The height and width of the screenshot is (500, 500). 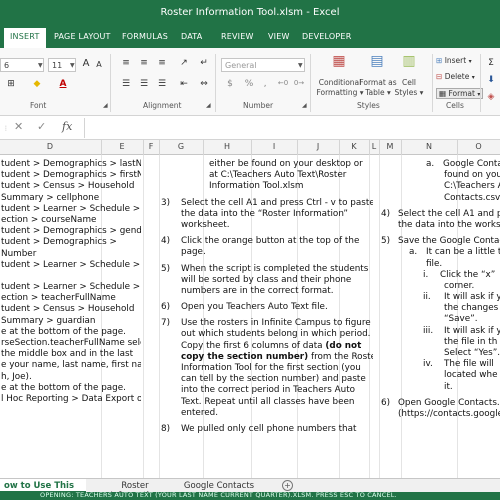 What do you see at coordinates (144, 64) in the screenshot?
I see `align-middle-icon: ≡` at bounding box center [144, 64].